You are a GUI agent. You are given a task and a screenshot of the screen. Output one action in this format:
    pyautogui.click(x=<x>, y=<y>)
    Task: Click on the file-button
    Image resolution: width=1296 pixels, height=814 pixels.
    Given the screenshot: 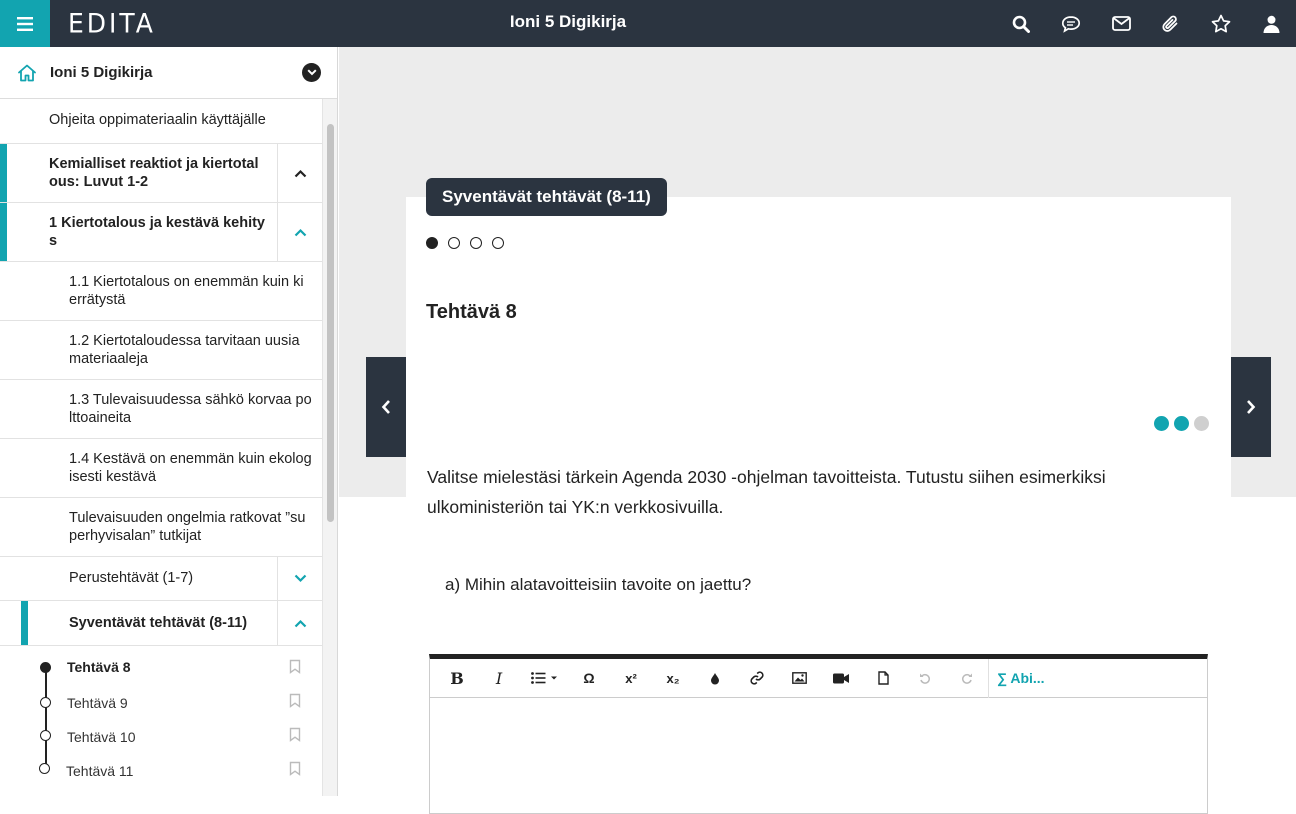 What is the action you would take?
    pyautogui.click(x=883, y=678)
    